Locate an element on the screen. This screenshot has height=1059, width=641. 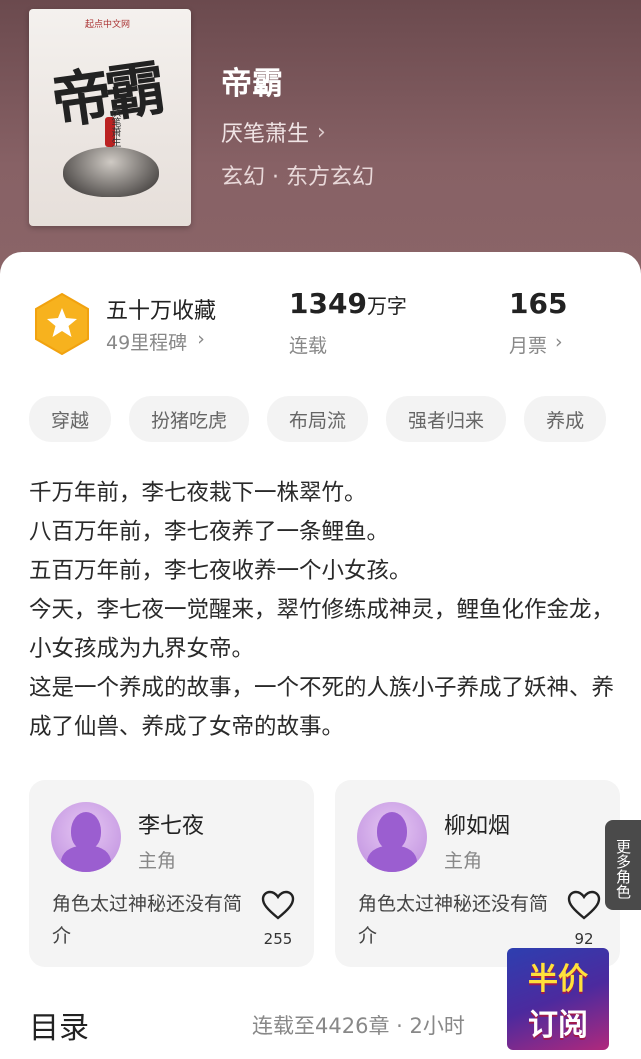
cover-publisher: 起点中文网 is located at coordinates (108, 25).